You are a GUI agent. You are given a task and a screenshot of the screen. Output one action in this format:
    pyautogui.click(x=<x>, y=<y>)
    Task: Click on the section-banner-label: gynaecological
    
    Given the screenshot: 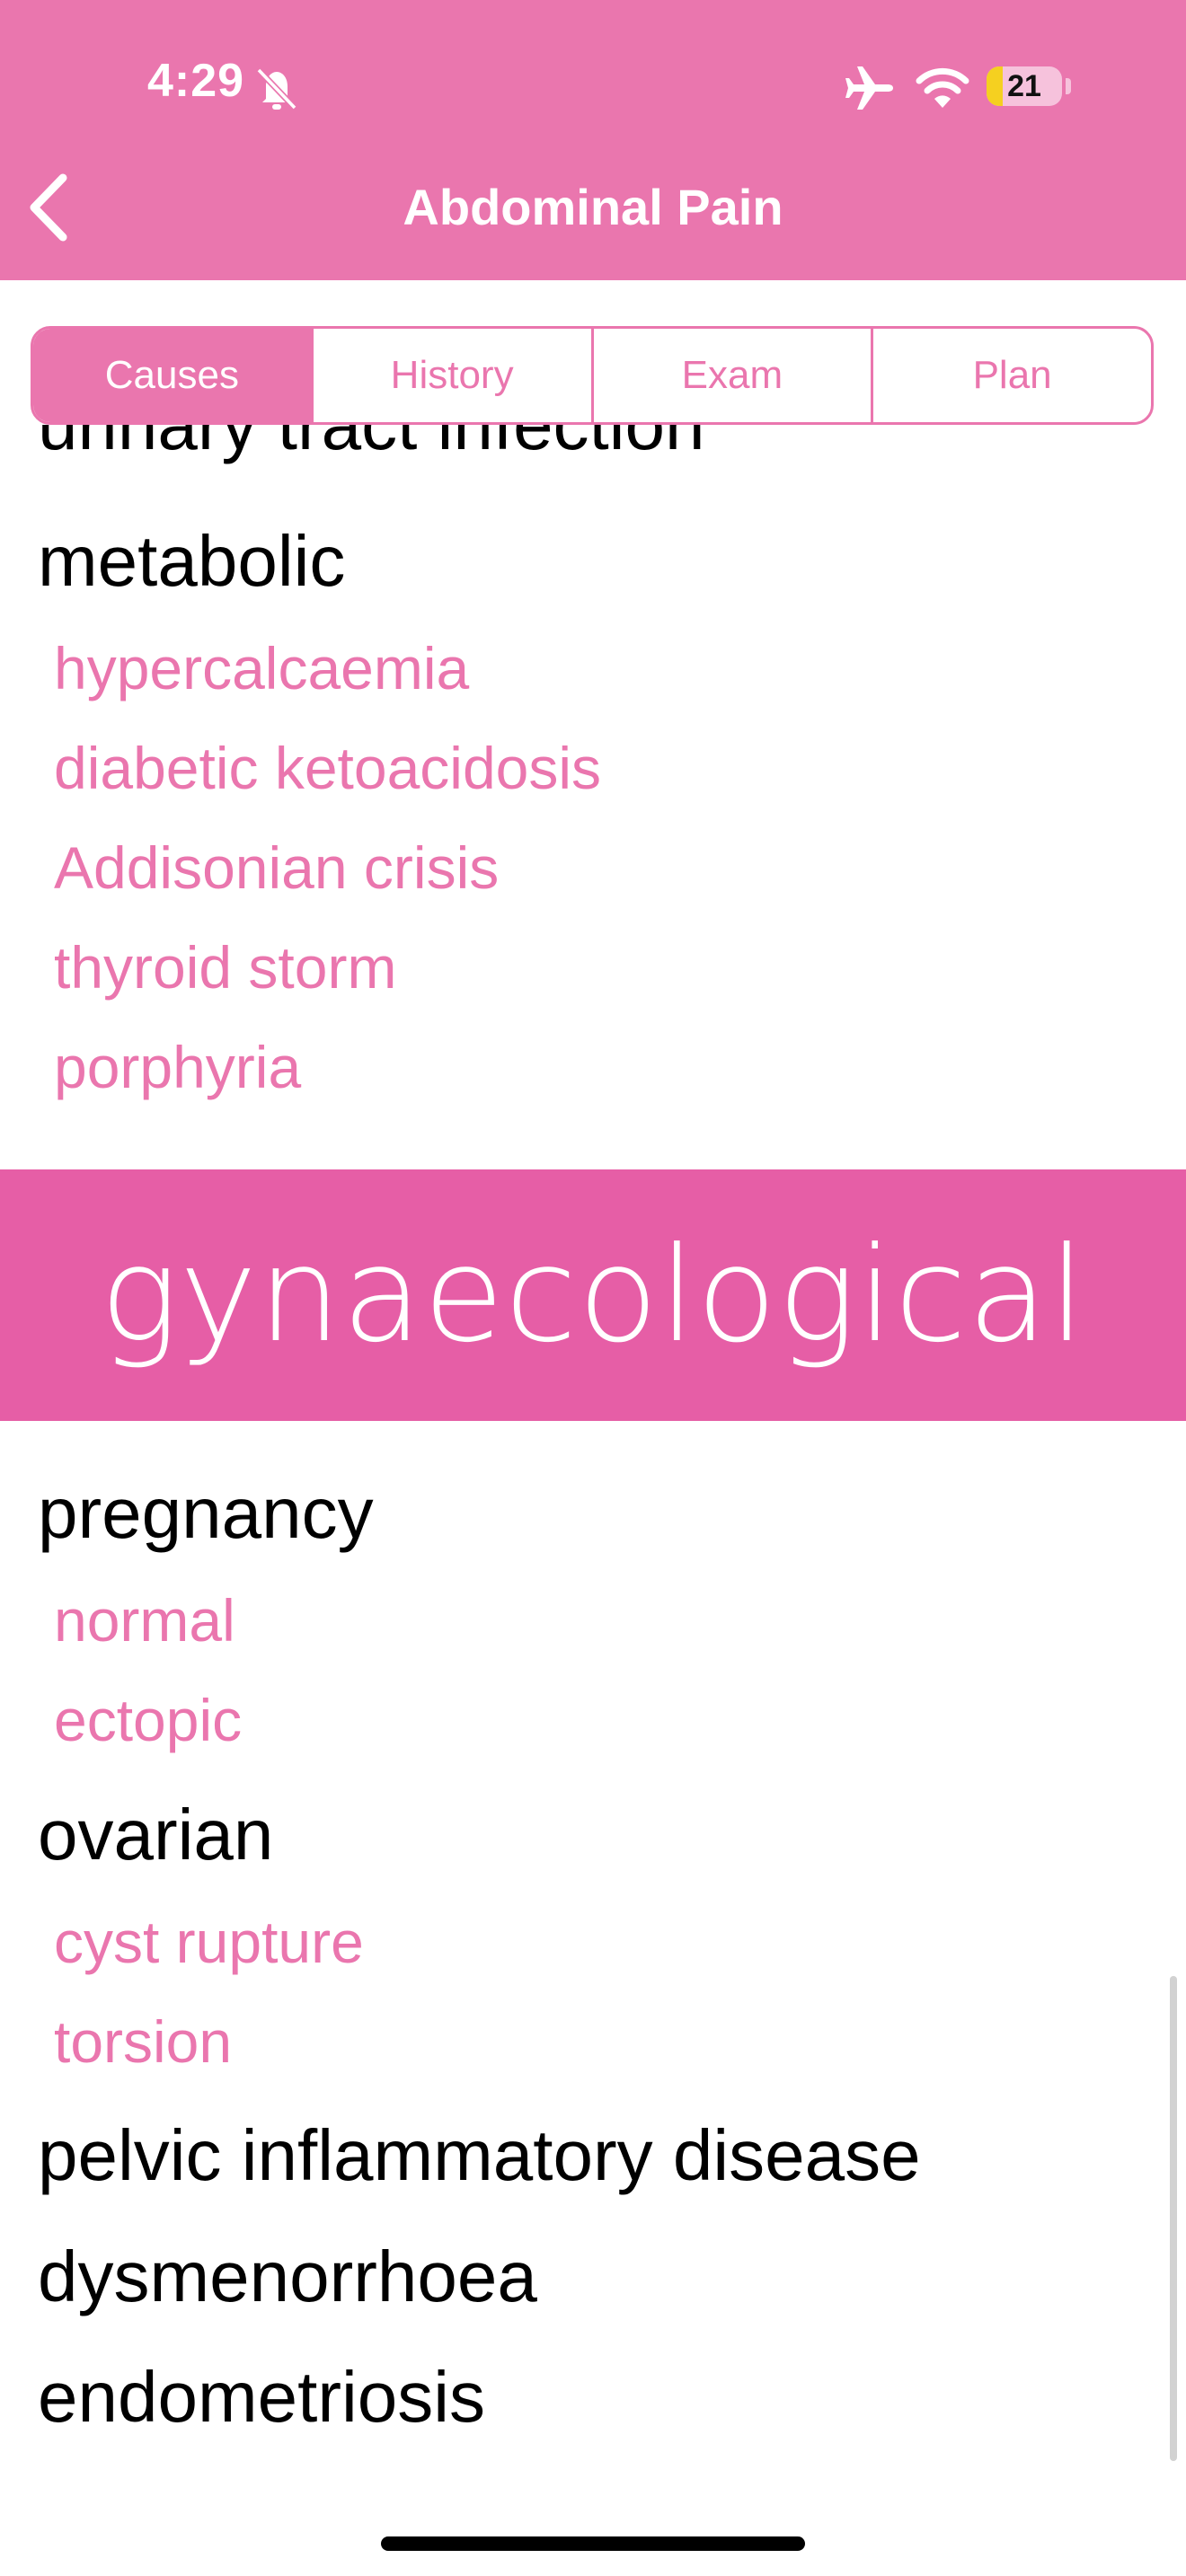 What is the action you would take?
    pyautogui.click(x=593, y=1295)
    